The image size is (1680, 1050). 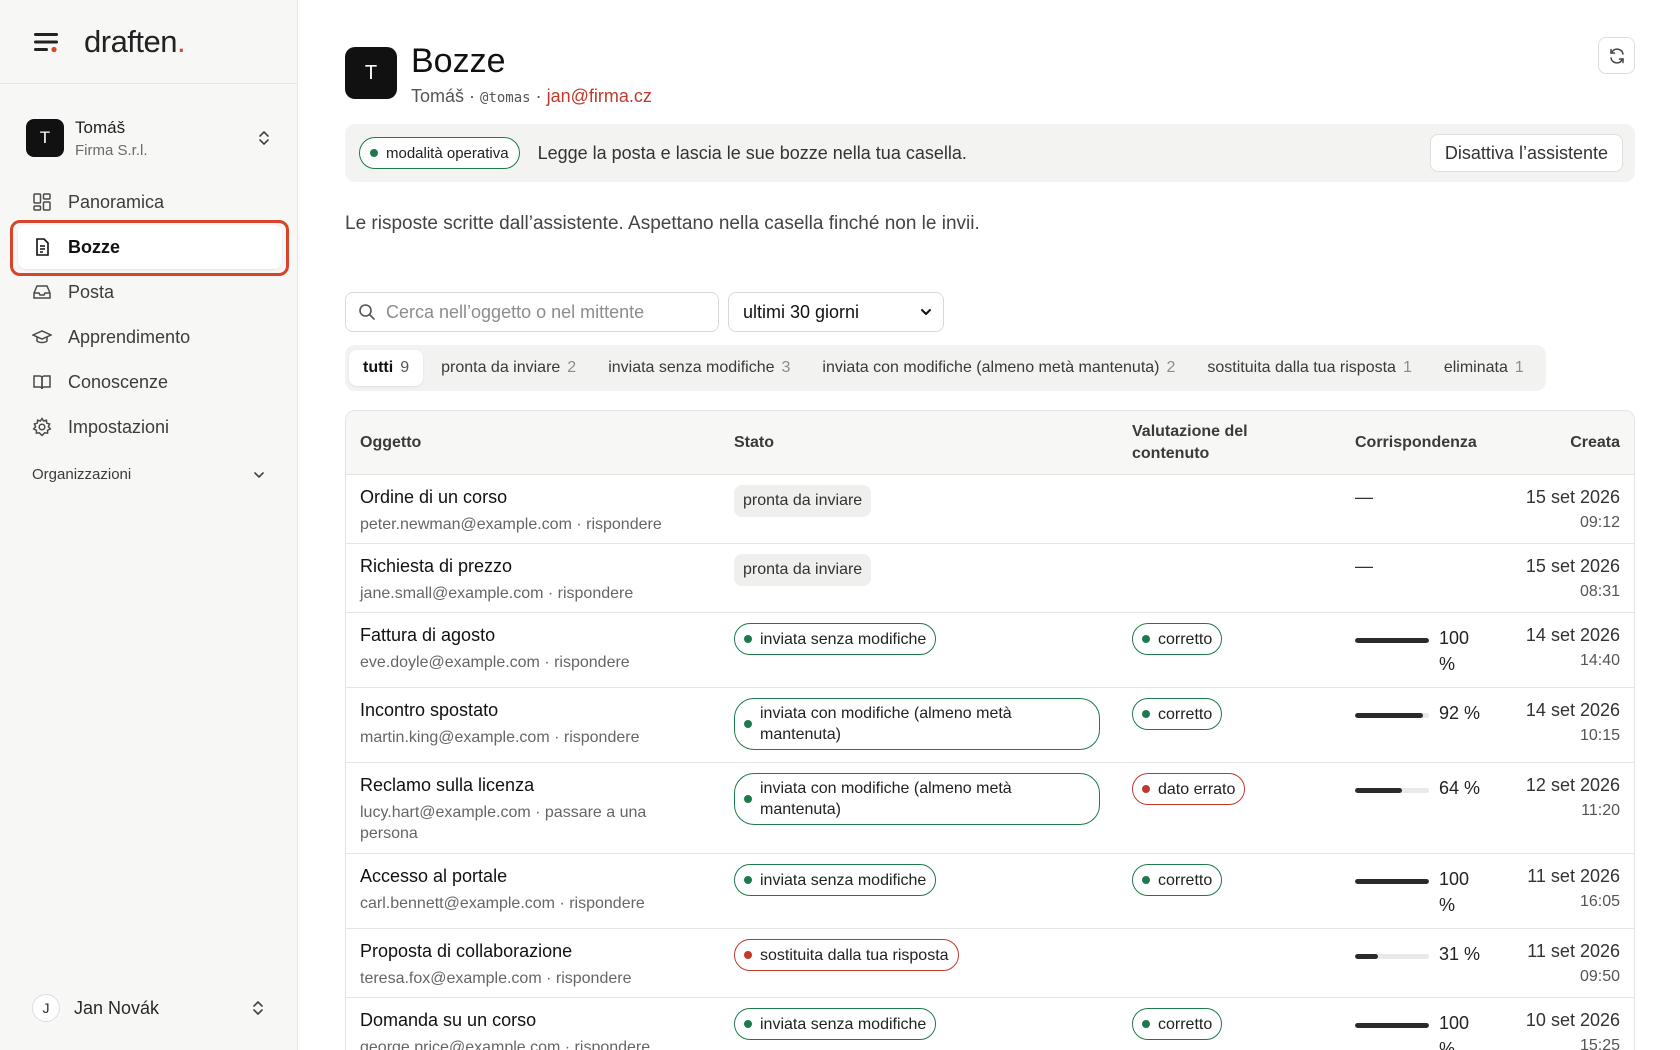 I want to click on status-badge: inviata senza modifiche, so click(x=835, y=880).